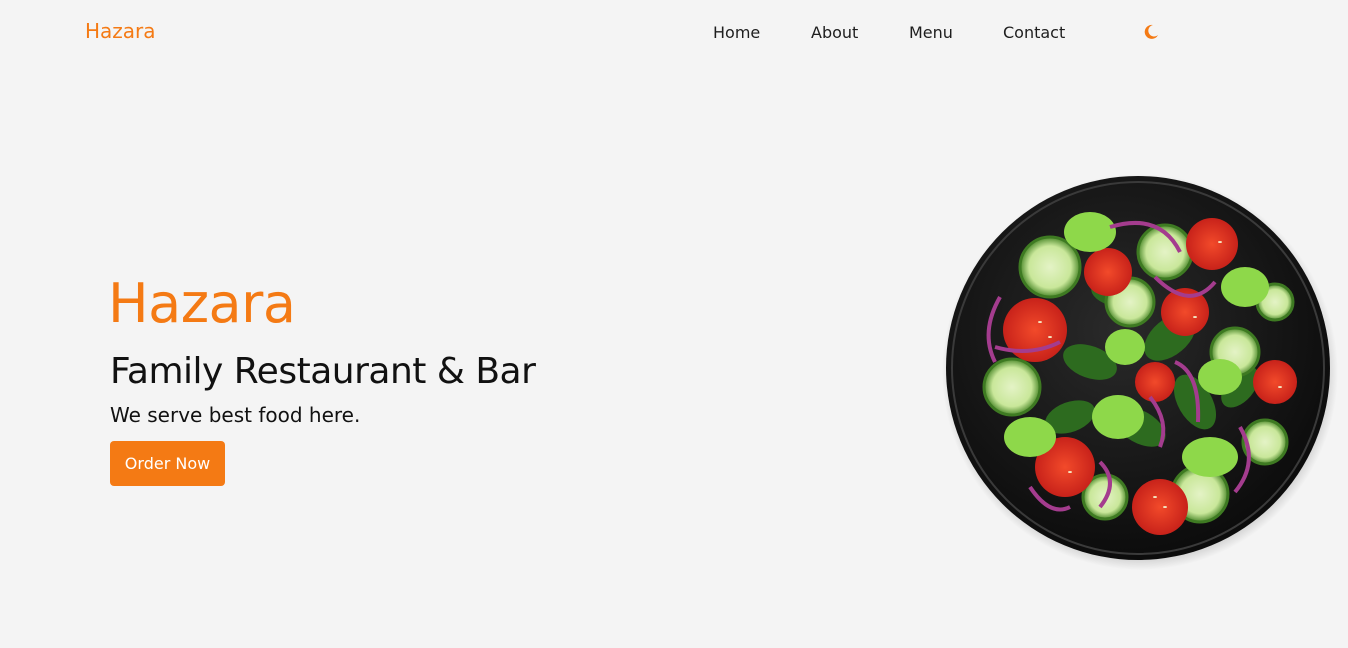  Describe the element at coordinates (931, 32) in the screenshot. I see `nav-menu-link: Menu` at that location.